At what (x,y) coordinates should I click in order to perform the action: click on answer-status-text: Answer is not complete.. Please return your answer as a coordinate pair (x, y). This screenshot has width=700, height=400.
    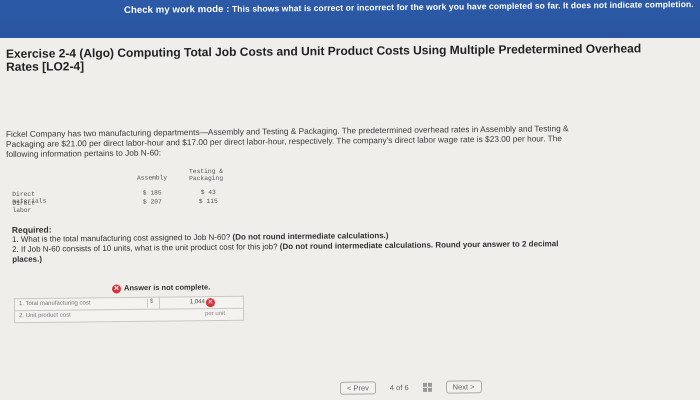
    Looking at the image, I should click on (167, 287).